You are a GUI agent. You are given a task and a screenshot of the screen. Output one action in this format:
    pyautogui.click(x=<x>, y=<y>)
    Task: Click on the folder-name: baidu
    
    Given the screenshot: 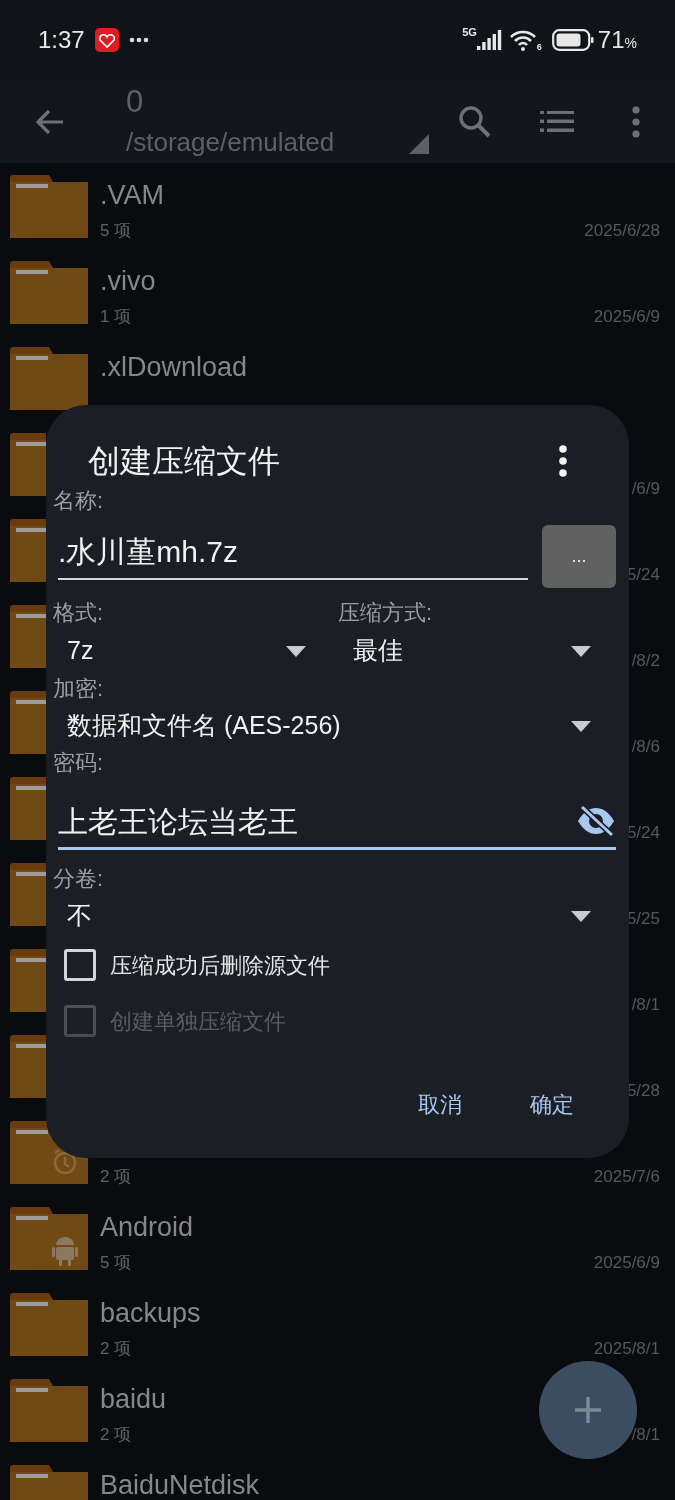 What is the action you would take?
    pyautogui.click(x=133, y=1399)
    